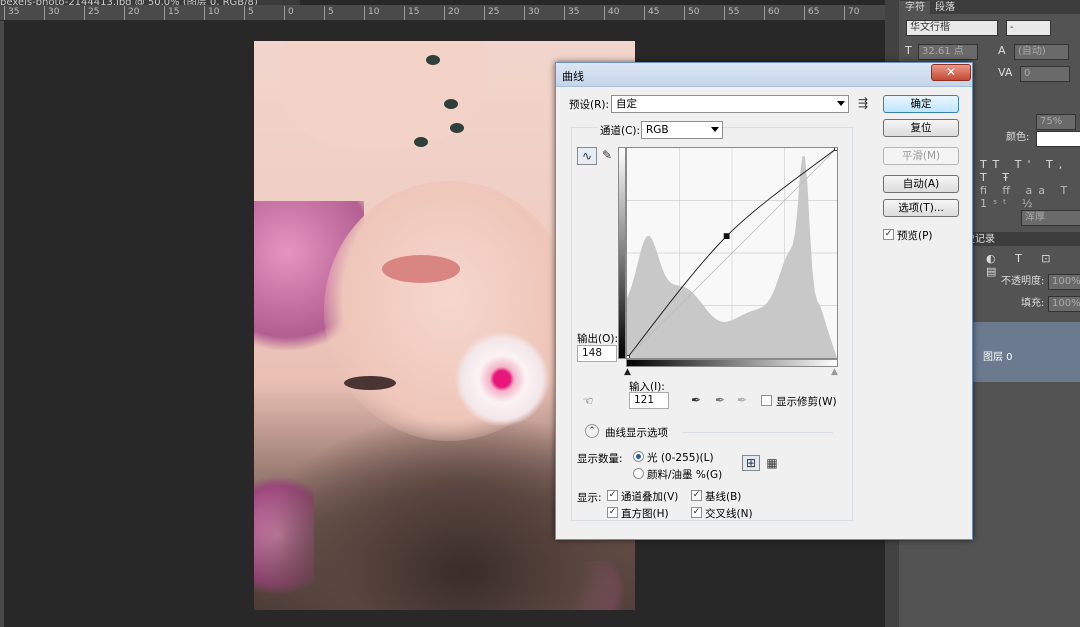 This screenshot has height=627, width=1080. I want to click on tab-character: 字符, so click(915, 8).